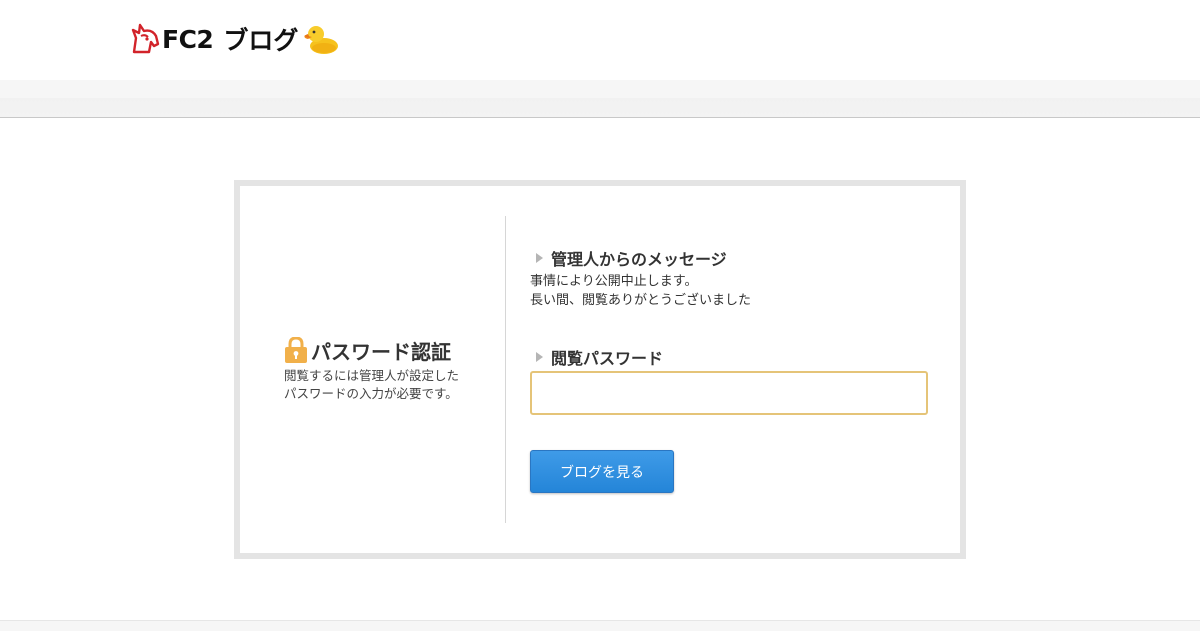 This screenshot has width=1200, height=631. I want to click on auth-description: 閲覧するには管理人が設定した パスワードの入力が必要です。, so click(389, 385).